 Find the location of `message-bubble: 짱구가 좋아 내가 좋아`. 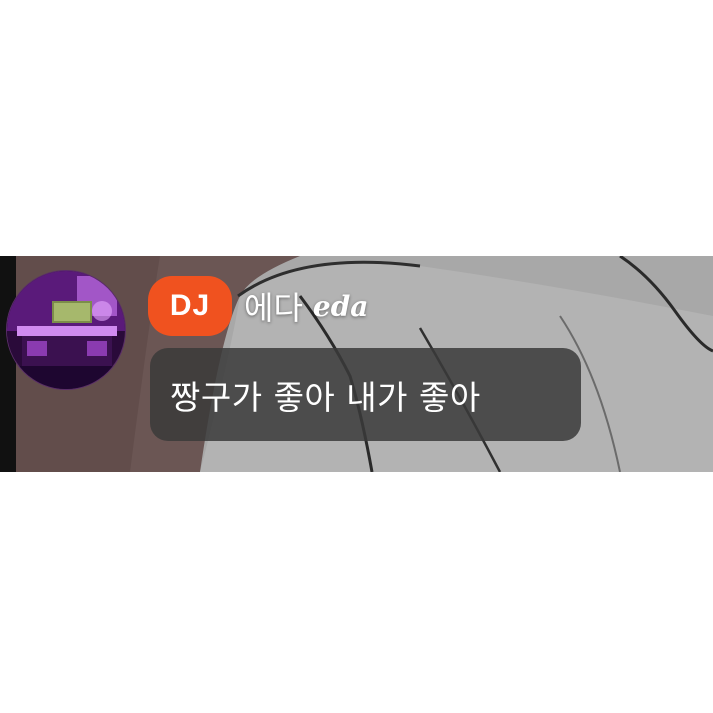

message-bubble: 짱구가 좋아 내가 좋아 is located at coordinates (365, 394).